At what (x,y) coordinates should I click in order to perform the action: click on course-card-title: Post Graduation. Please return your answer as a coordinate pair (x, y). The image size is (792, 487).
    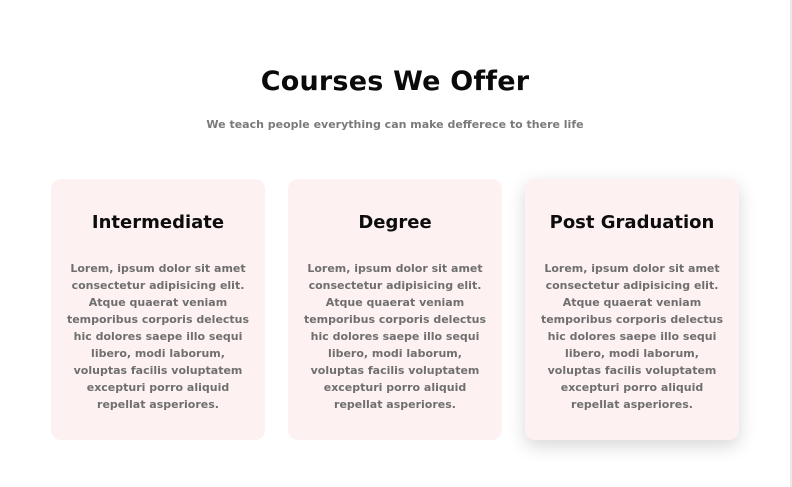
    Looking at the image, I should click on (632, 222).